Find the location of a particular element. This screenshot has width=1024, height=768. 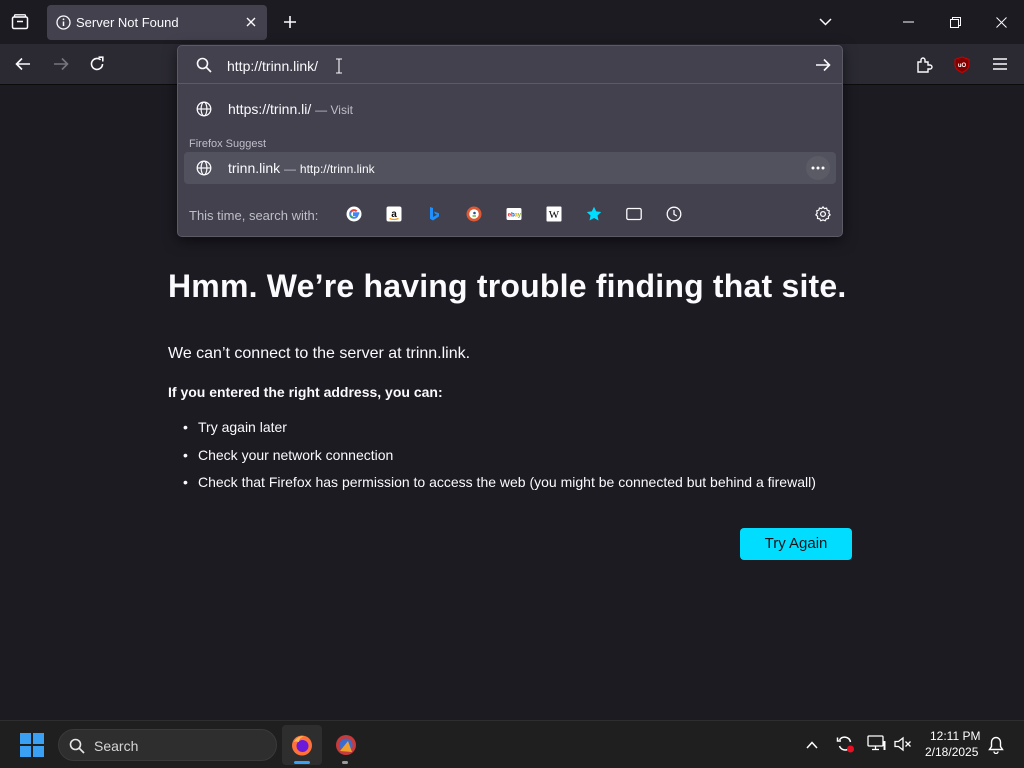

taskbar: Search is located at coordinates (512, 744).